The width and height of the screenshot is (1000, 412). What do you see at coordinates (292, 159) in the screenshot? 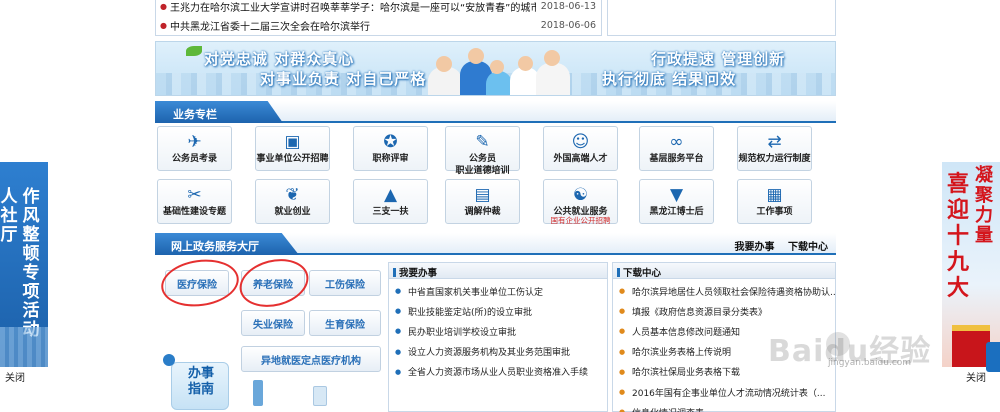
I see `tile-label: 事业单位公开招聘` at bounding box center [292, 159].